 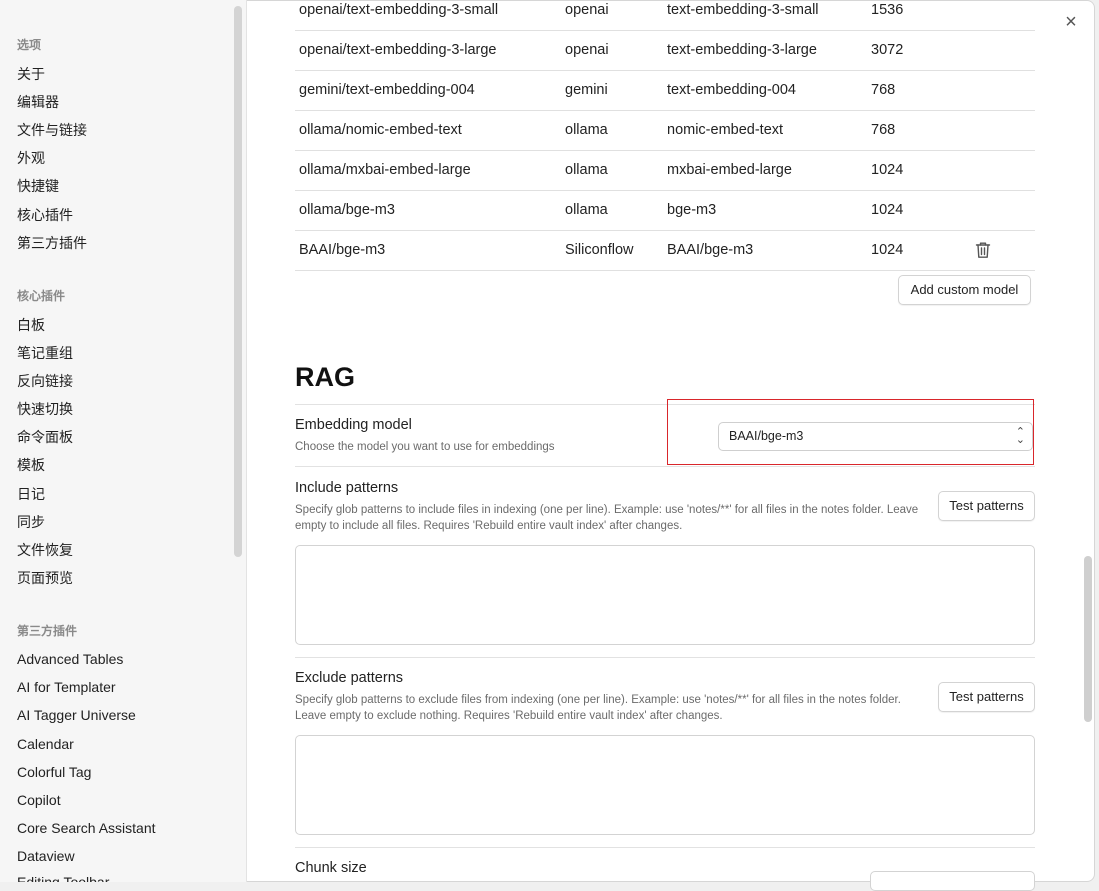 I want to click on sidebar-item-ai-tagger-universe: AI Tagger Universe, so click(x=76, y=715).